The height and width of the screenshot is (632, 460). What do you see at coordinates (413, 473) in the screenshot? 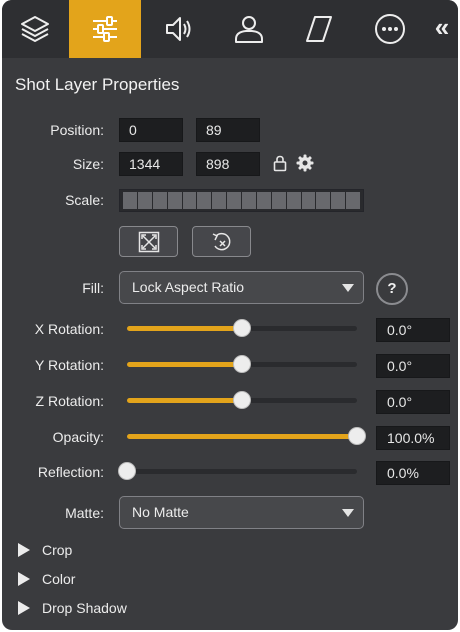
I see `reflection-value: 0.0%` at bounding box center [413, 473].